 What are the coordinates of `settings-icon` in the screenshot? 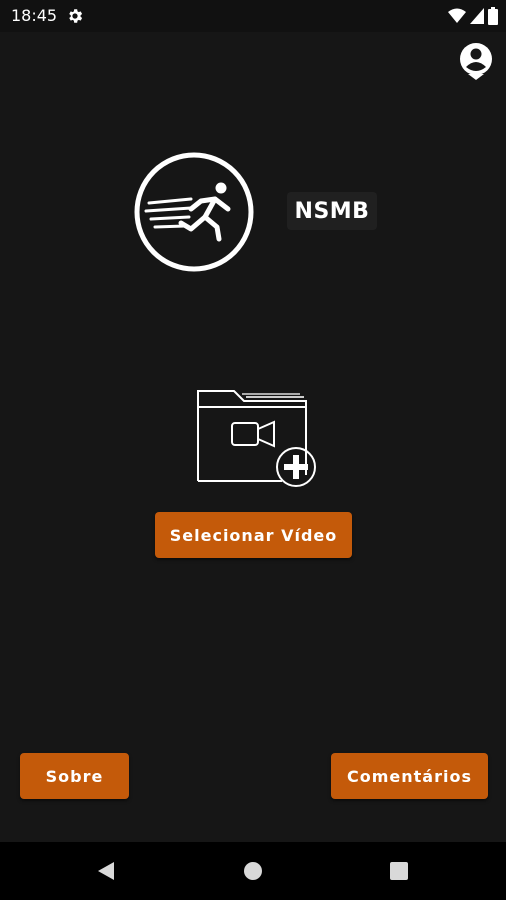 It's located at (76, 16).